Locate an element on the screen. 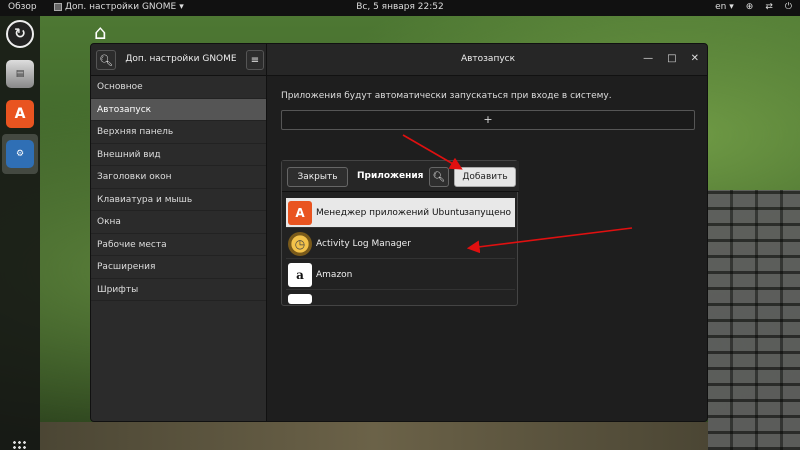  app-name: Activity Log Manager is located at coordinates (363, 243).